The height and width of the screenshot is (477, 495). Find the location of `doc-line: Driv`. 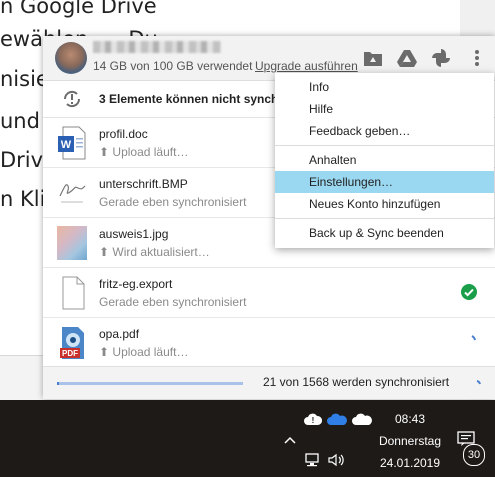

doc-line: Driv is located at coordinates (22, 160).